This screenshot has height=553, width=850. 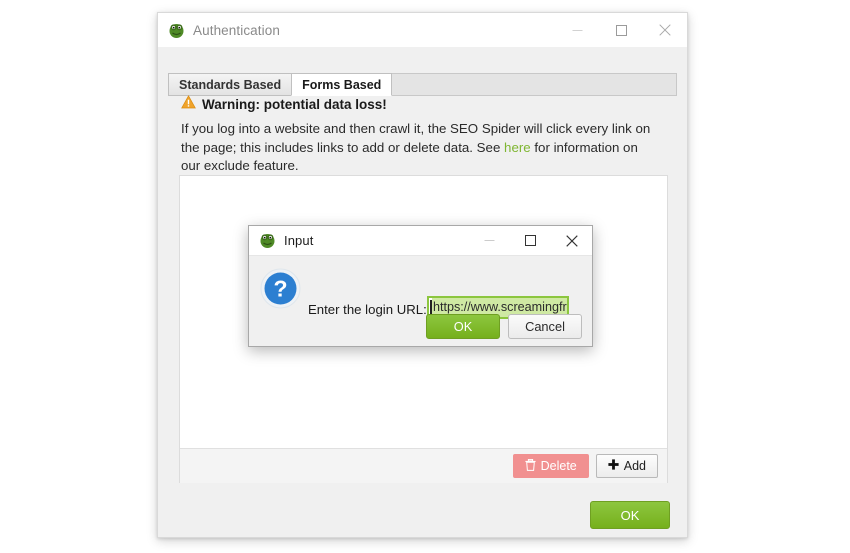 I want to click on authentication-window-title: Authentication, so click(x=236, y=30).